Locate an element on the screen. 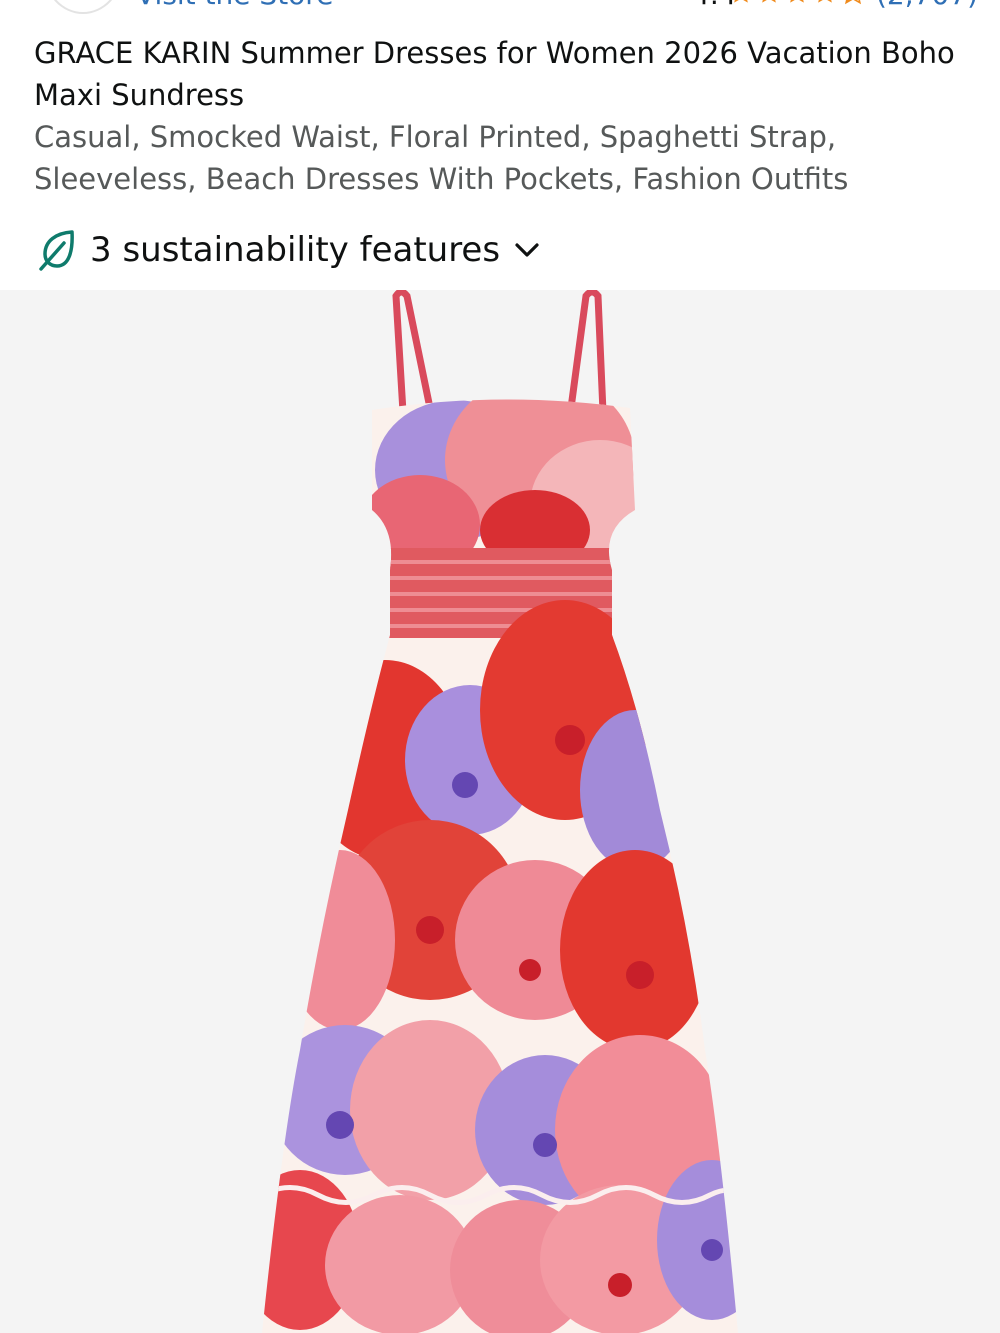 Image resolution: width=1000 pixels, height=1333 pixels. store-header-strip: Visit the Store 4.4 (2,707) is located at coordinates (500, 7).